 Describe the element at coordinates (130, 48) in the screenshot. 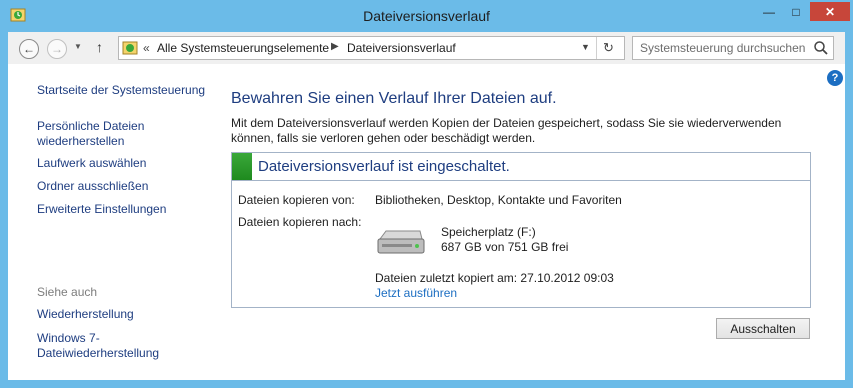

I see `control-panel-icon` at that location.